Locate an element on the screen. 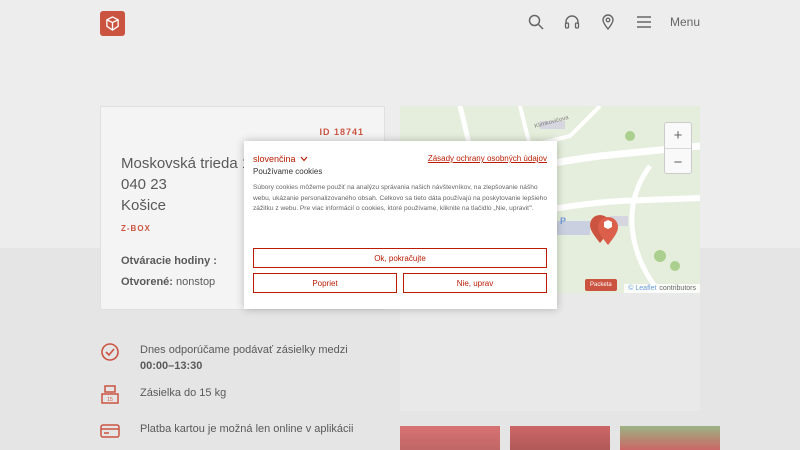 Image resolution: width=800 pixels, height=450 pixels. cookie-title: Používame cookies is located at coordinates (288, 171).